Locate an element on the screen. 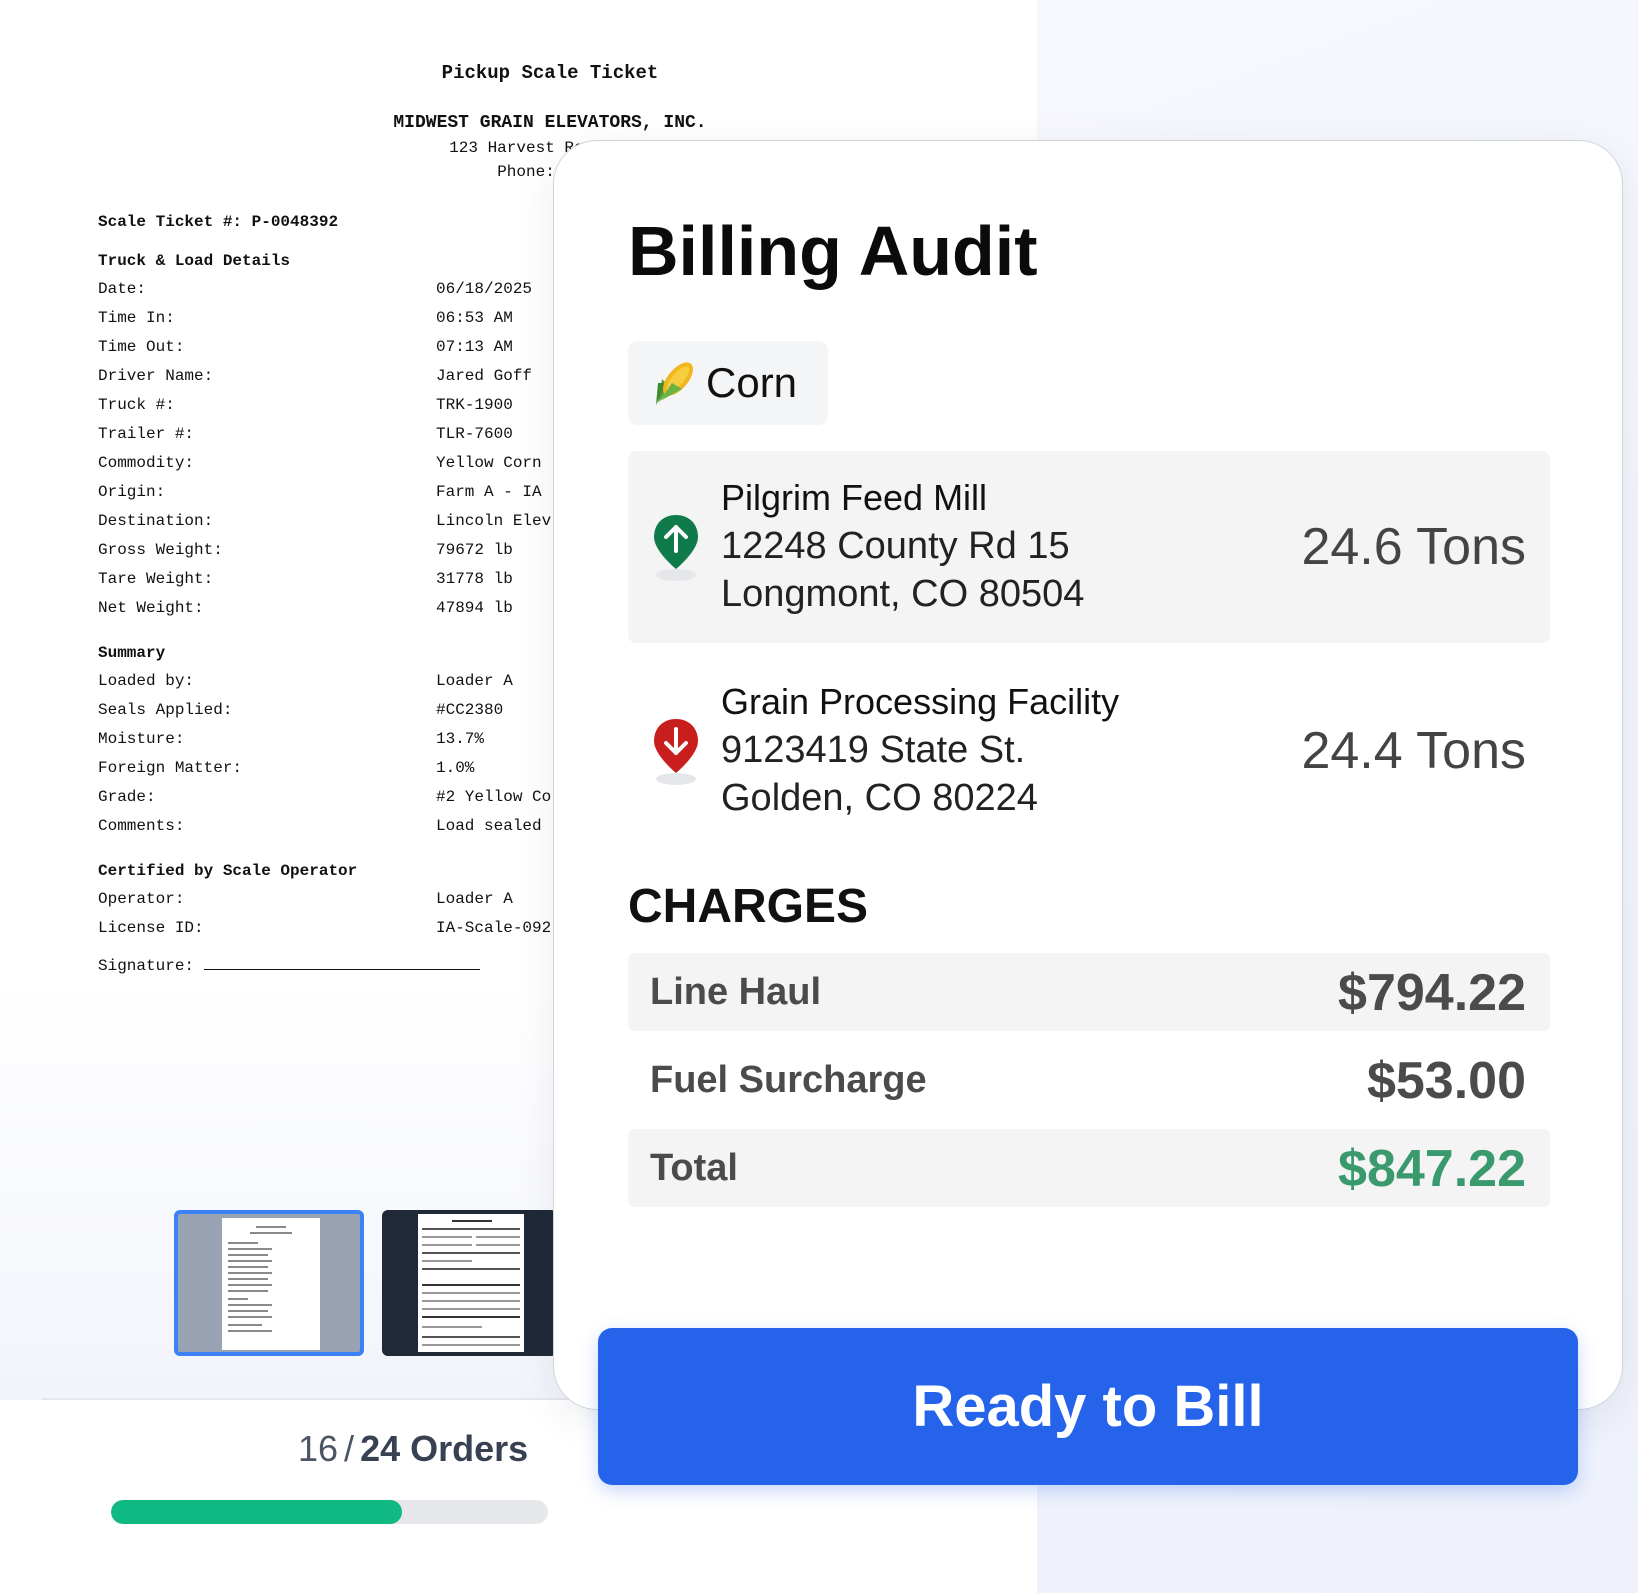 The width and height of the screenshot is (1638, 1595). pickup-street: 12248 County Rd 15 is located at coordinates (895, 546).